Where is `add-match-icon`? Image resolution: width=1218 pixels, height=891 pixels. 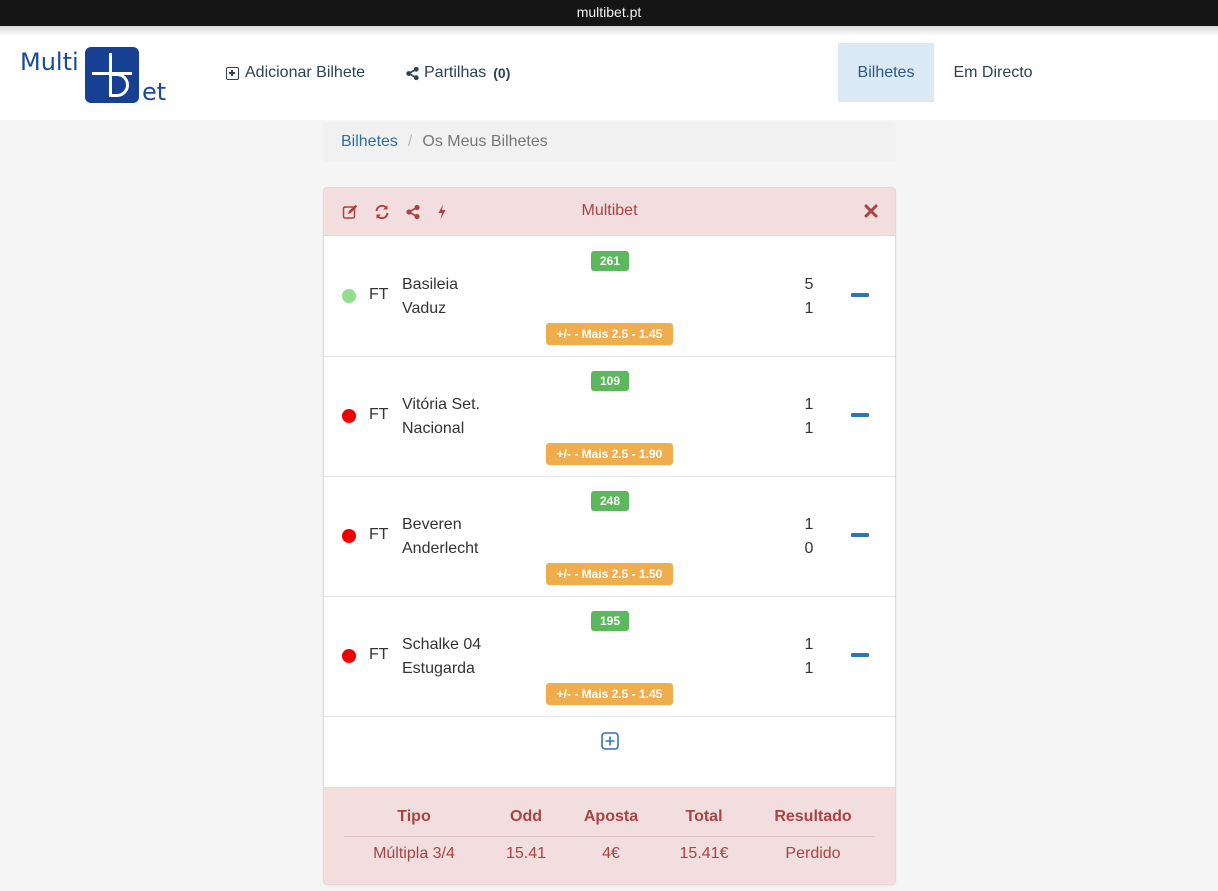
add-match-icon is located at coordinates (610, 741).